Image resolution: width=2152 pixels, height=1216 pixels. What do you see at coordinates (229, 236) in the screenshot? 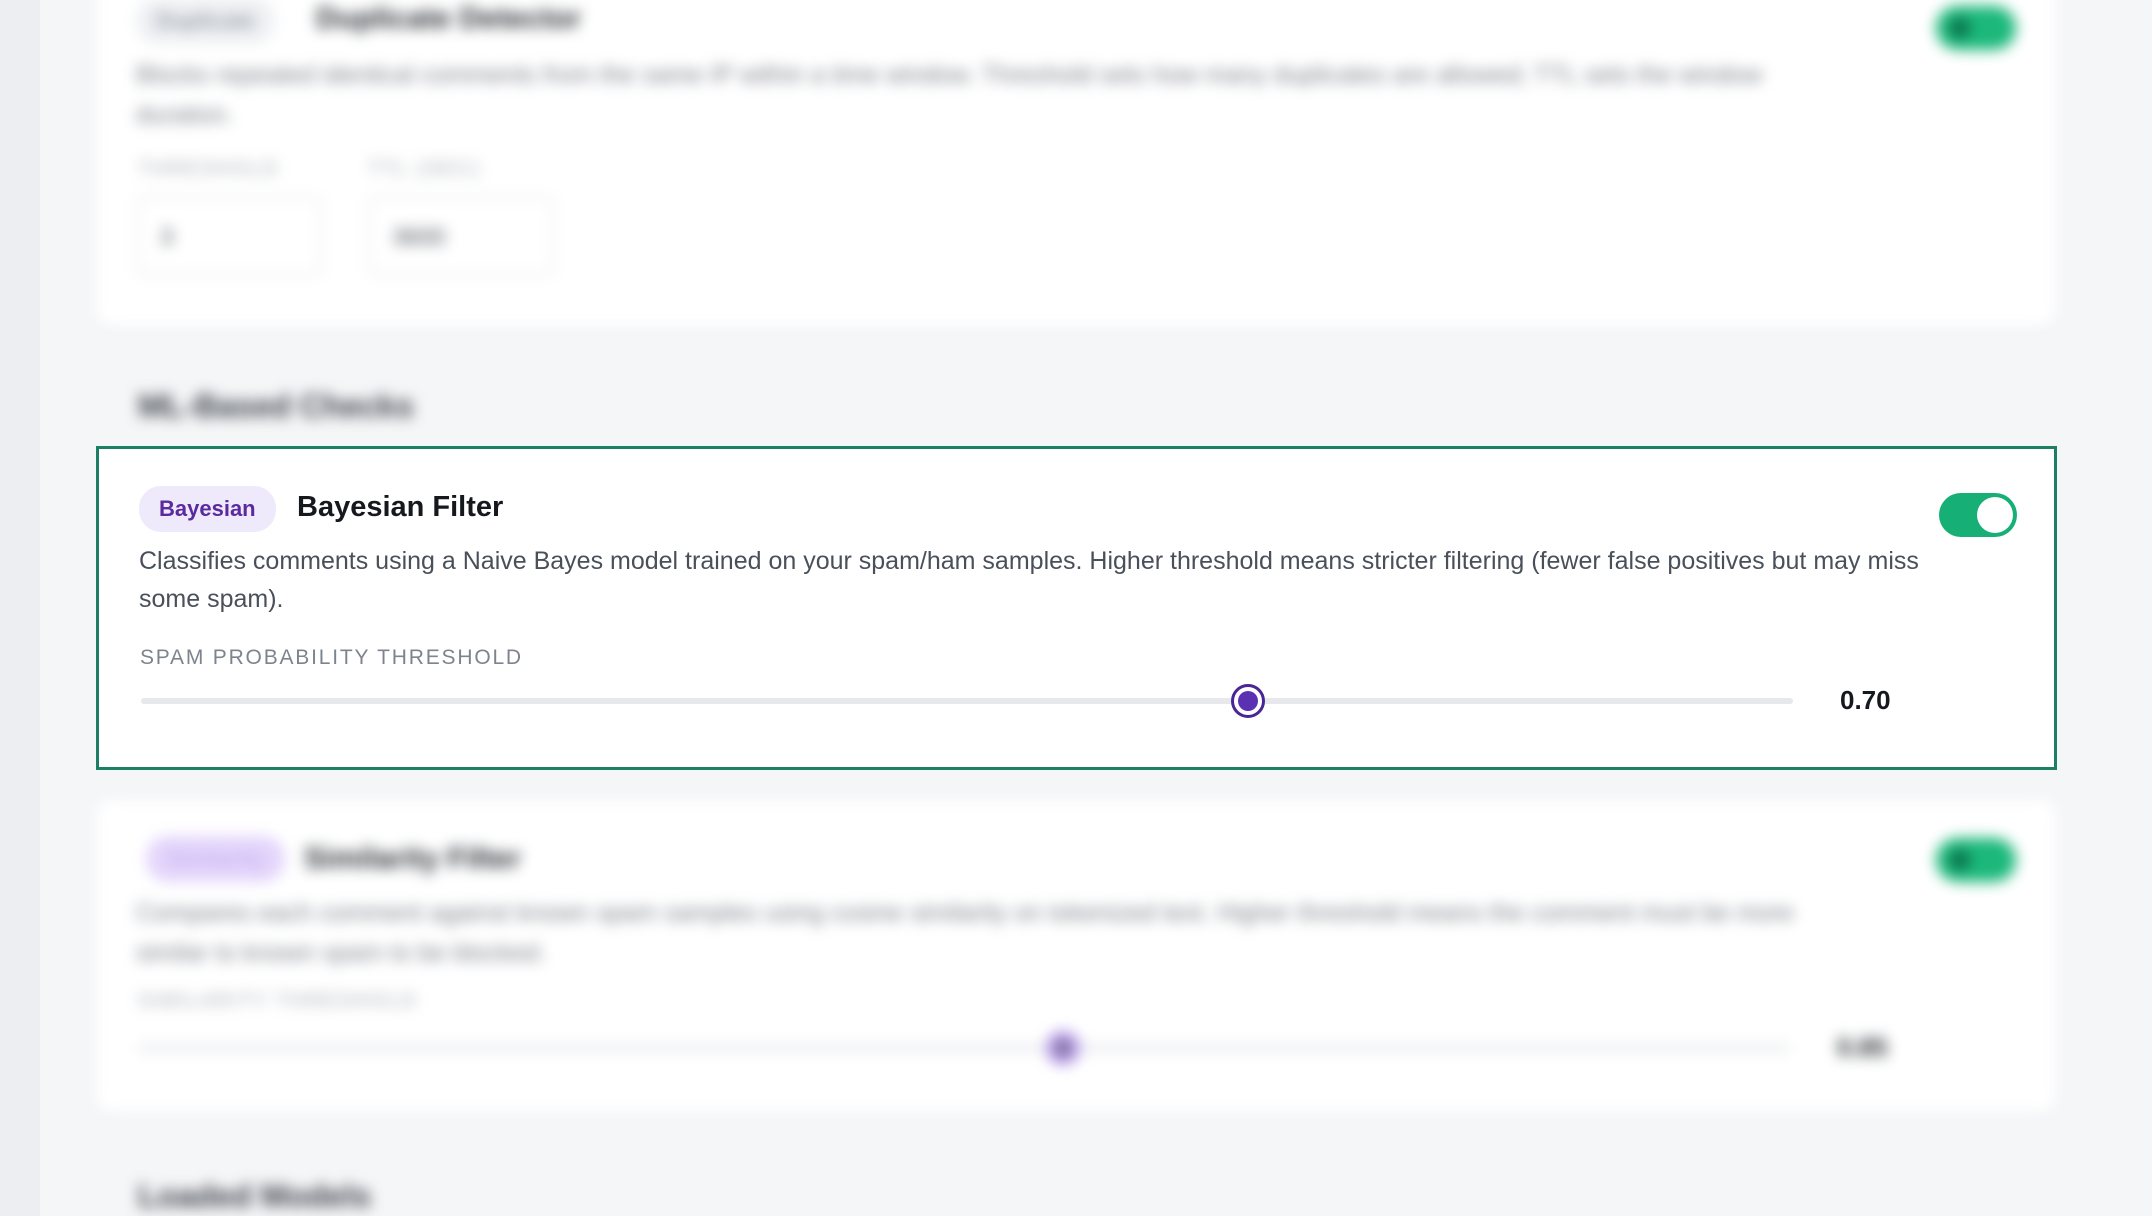
I see `threshold-input: 3` at bounding box center [229, 236].